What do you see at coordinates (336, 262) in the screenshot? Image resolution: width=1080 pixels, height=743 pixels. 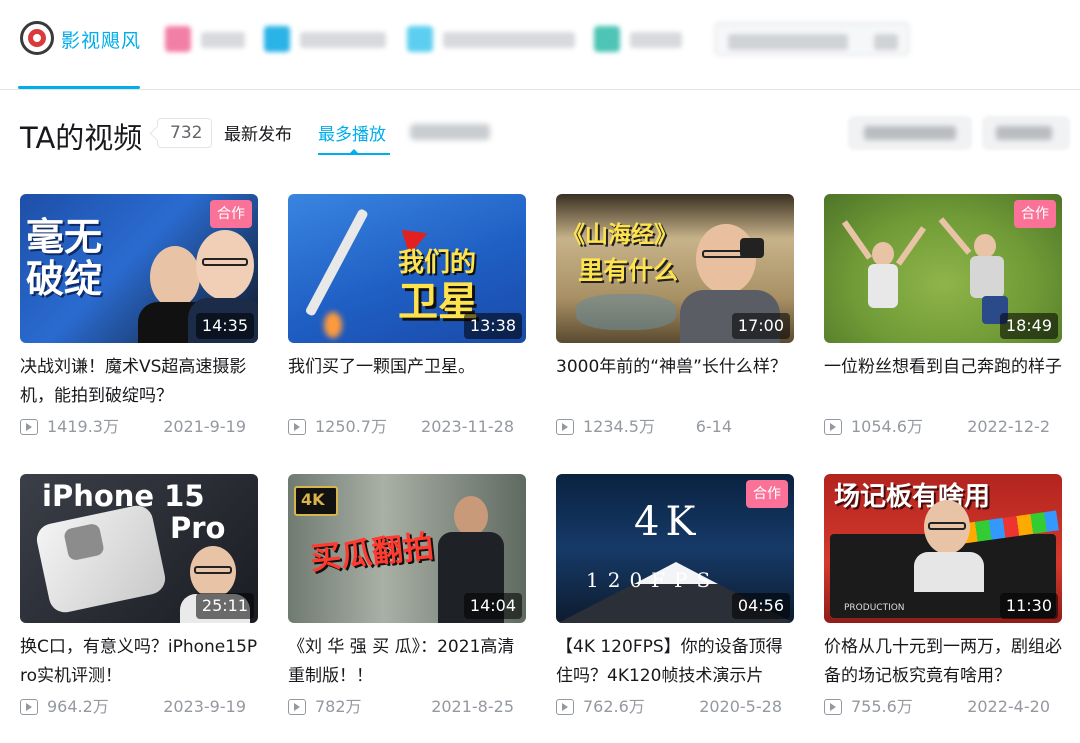 I see `rocket-icon` at bounding box center [336, 262].